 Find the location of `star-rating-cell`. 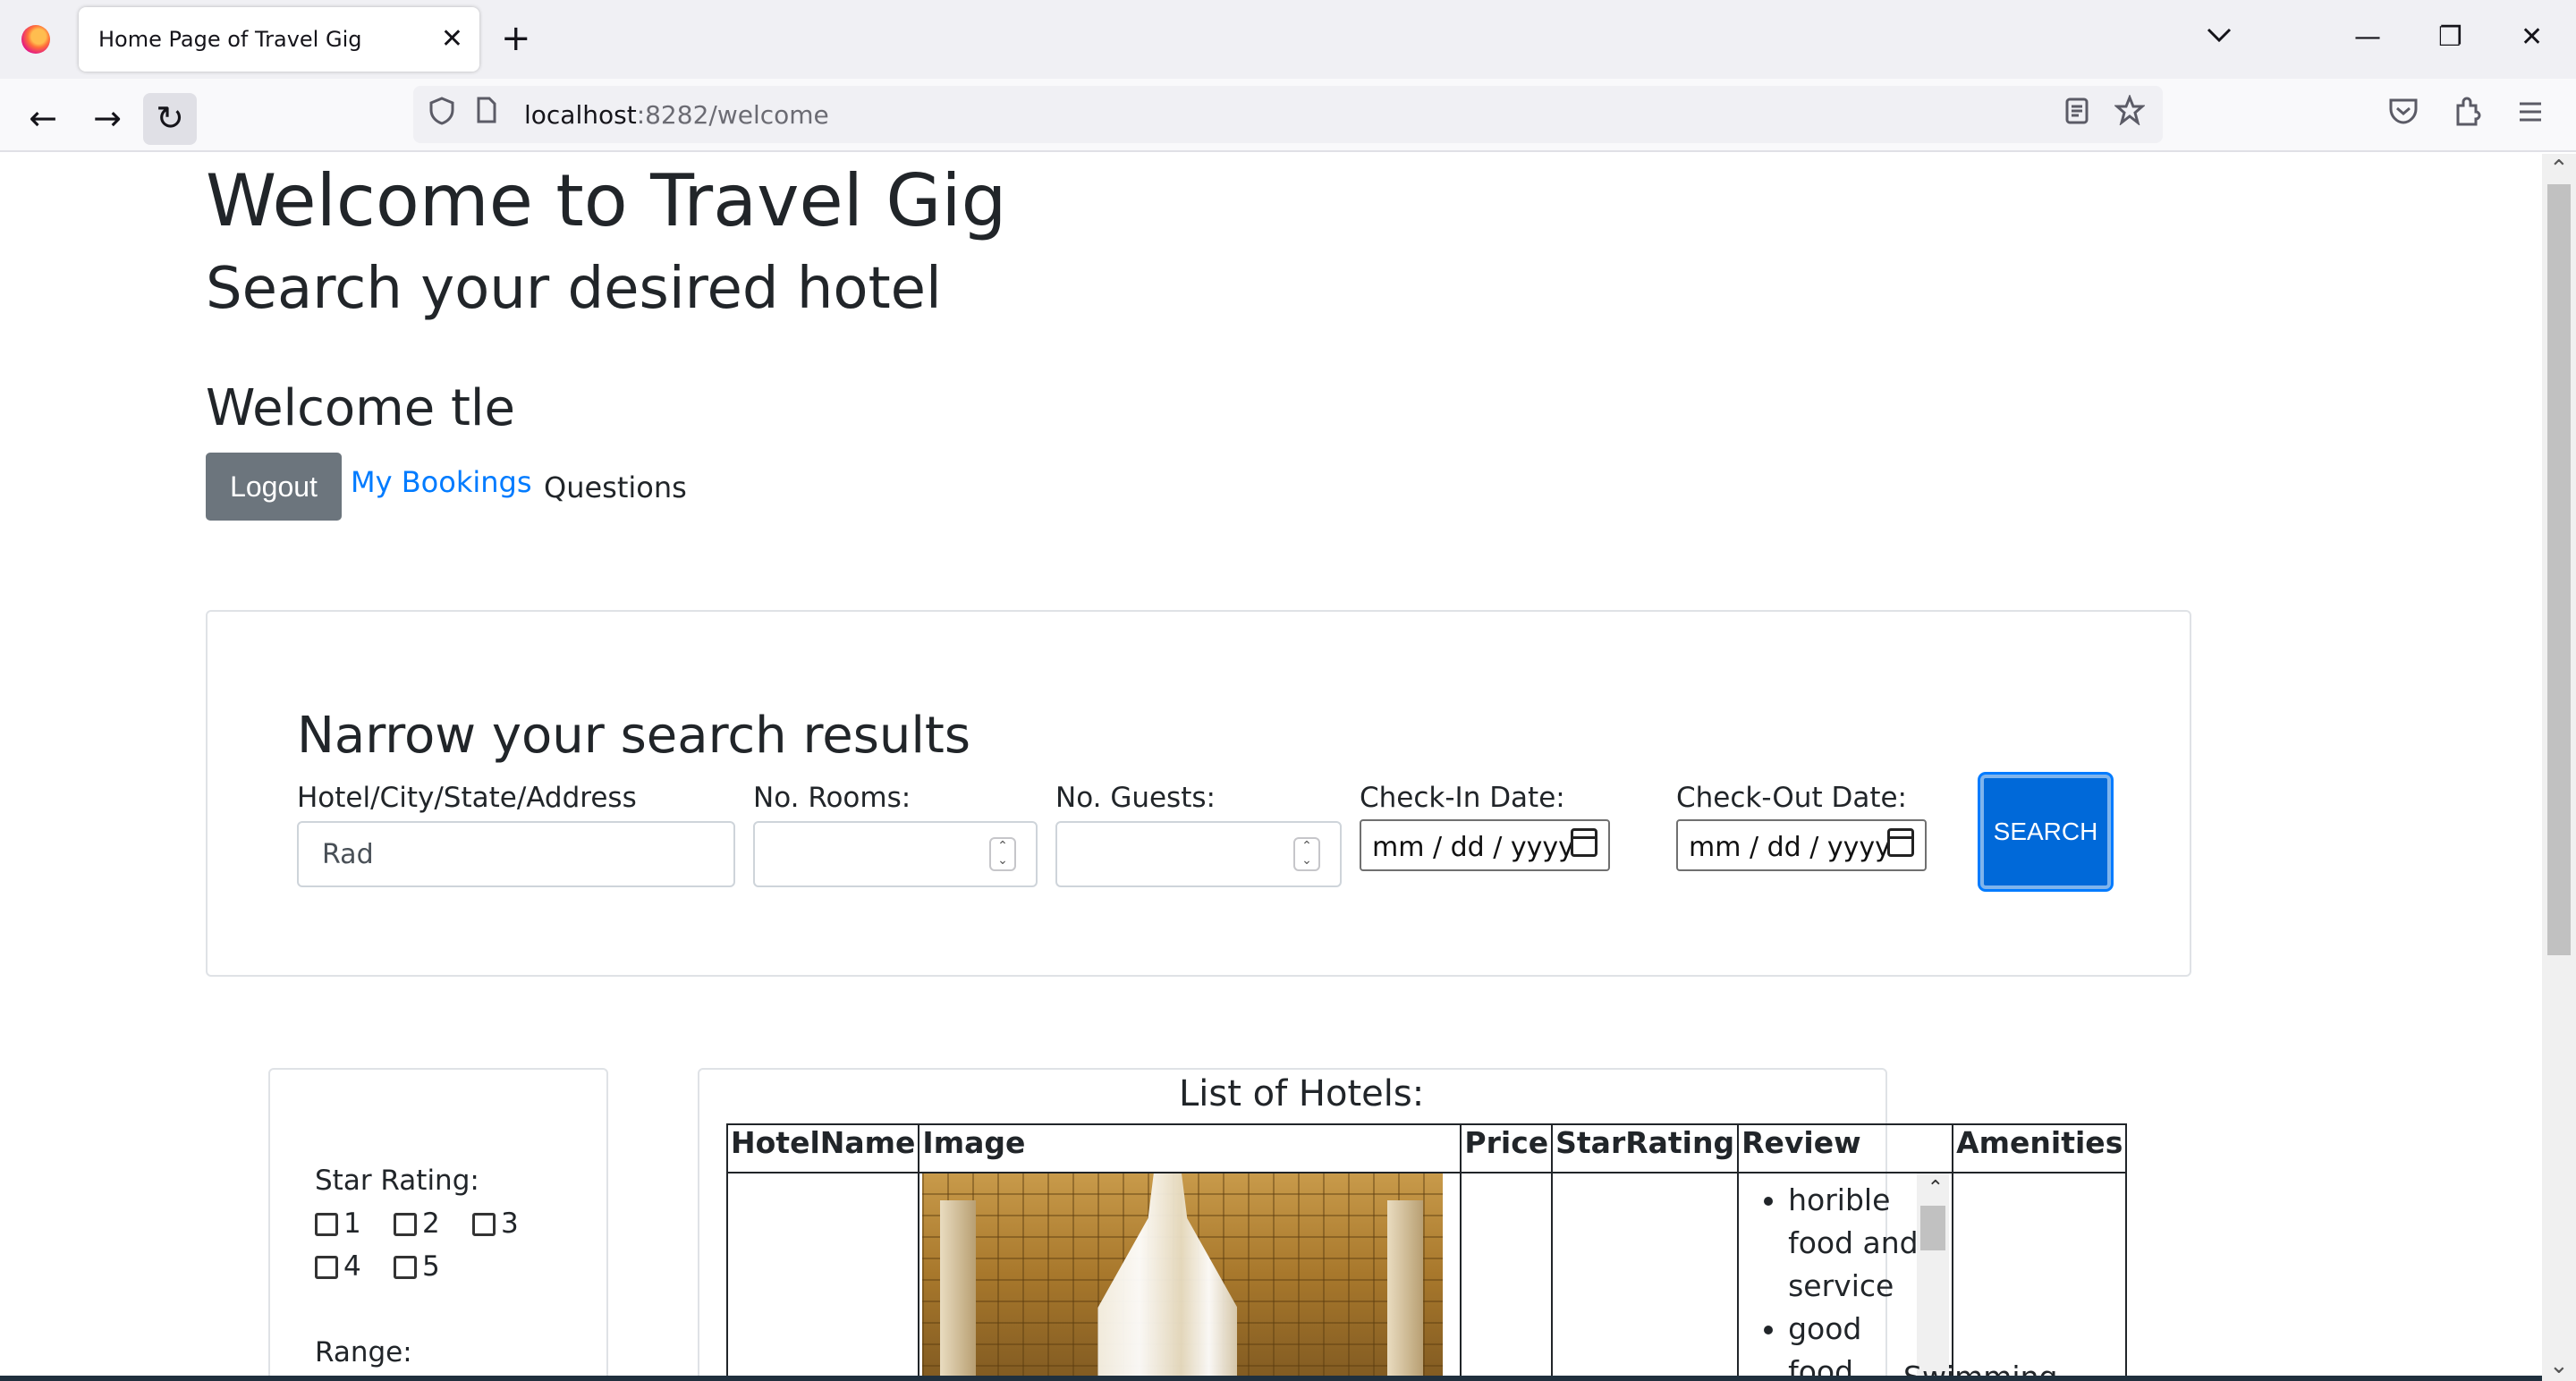

star-rating-cell is located at coordinates (1645, 1276).